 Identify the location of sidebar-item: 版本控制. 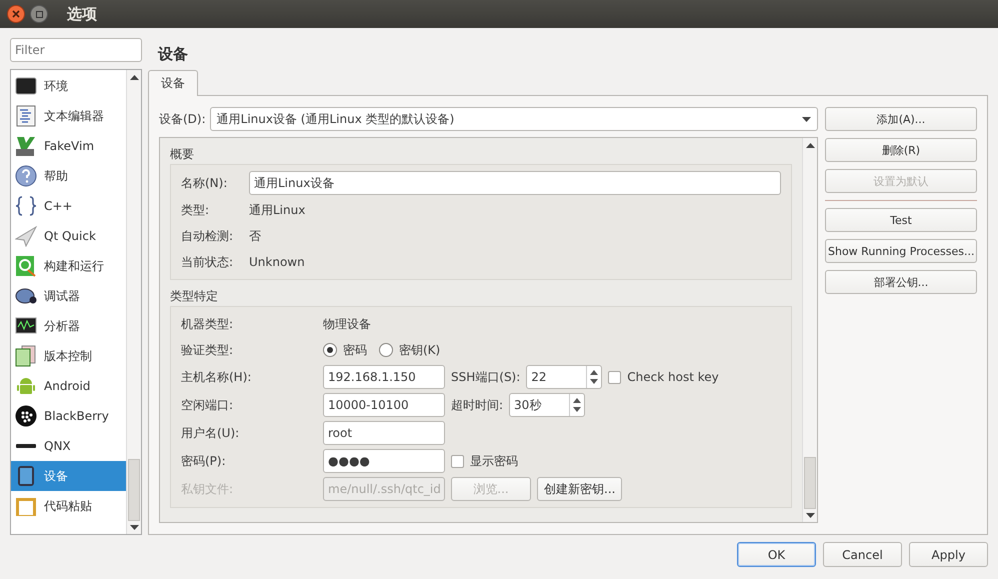
(68, 356).